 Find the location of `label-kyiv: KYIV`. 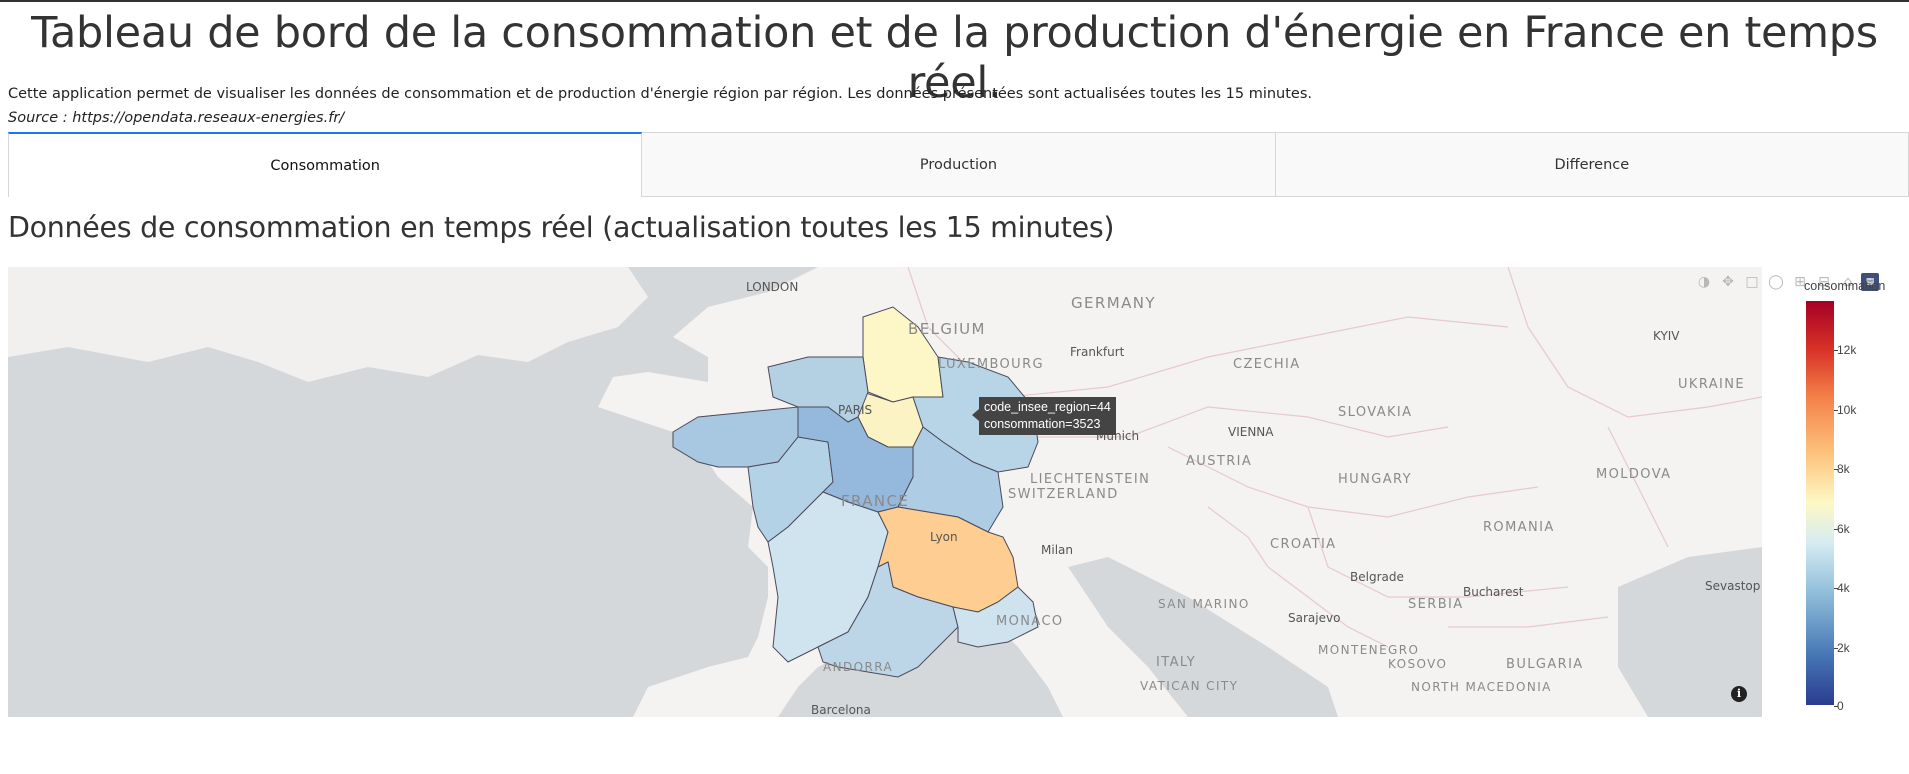

label-kyiv: KYIV is located at coordinates (1666, 336).